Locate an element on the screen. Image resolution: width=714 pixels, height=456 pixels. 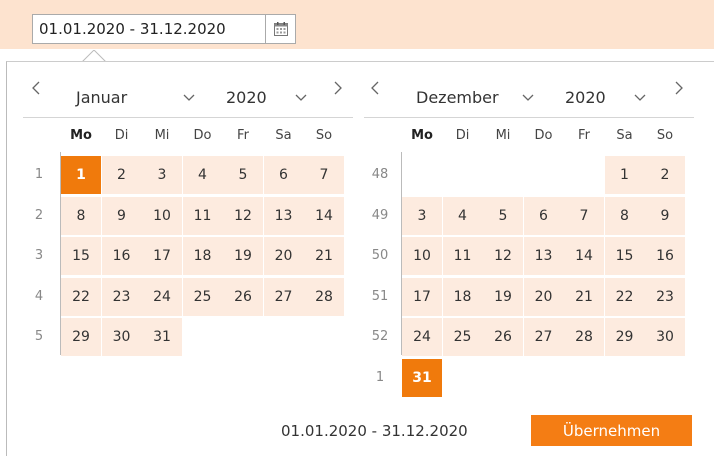
week-number: 50 is located at coordinates (380, 255).